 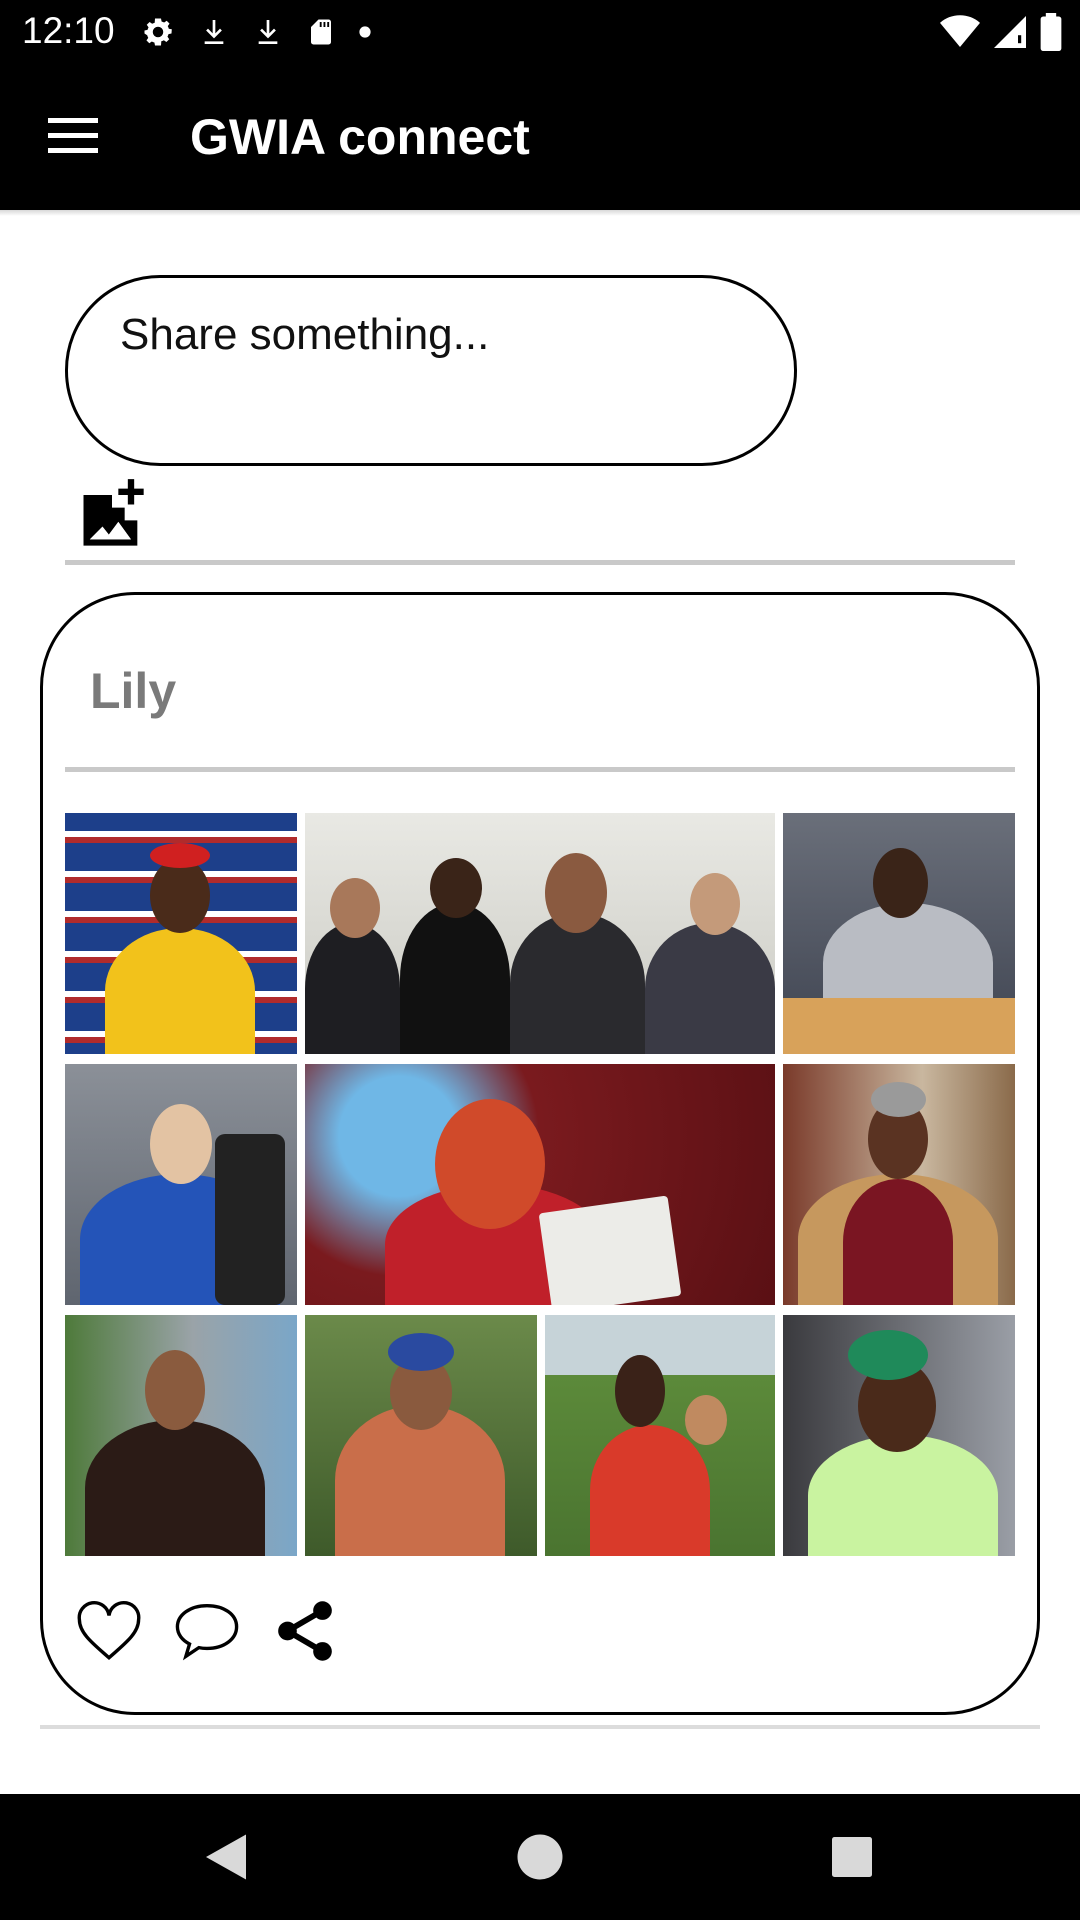 I want to click on add-photo-button, so click(x=112, y=514).